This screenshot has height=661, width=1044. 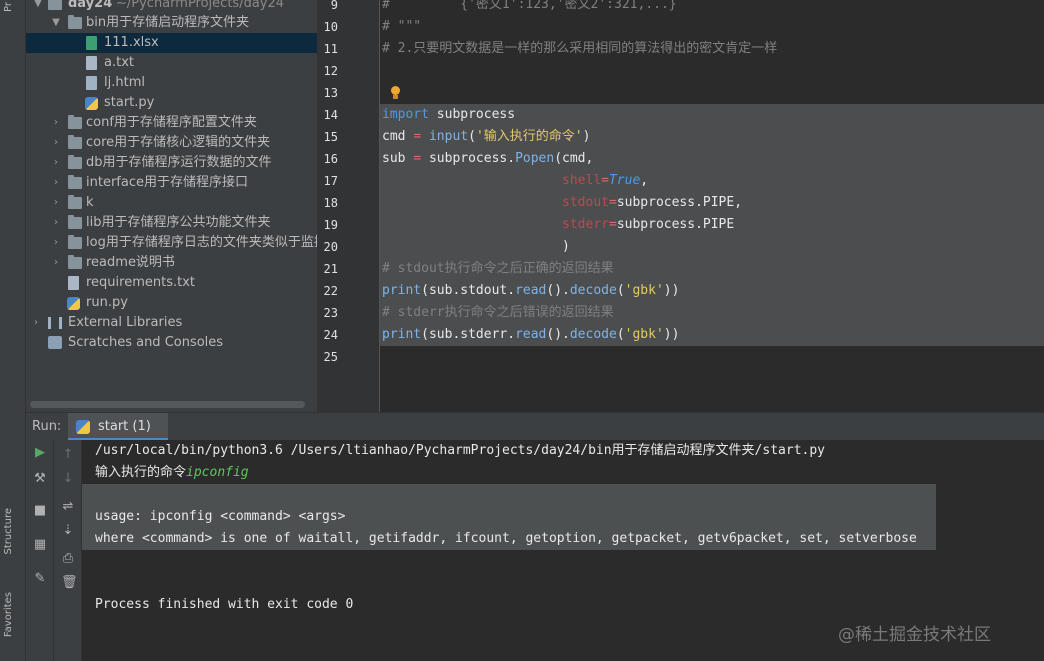 What do you see at coordinates (402, 26) in the screenshot?
I see `code-line-10: # """` at bounding box center [402, 26].